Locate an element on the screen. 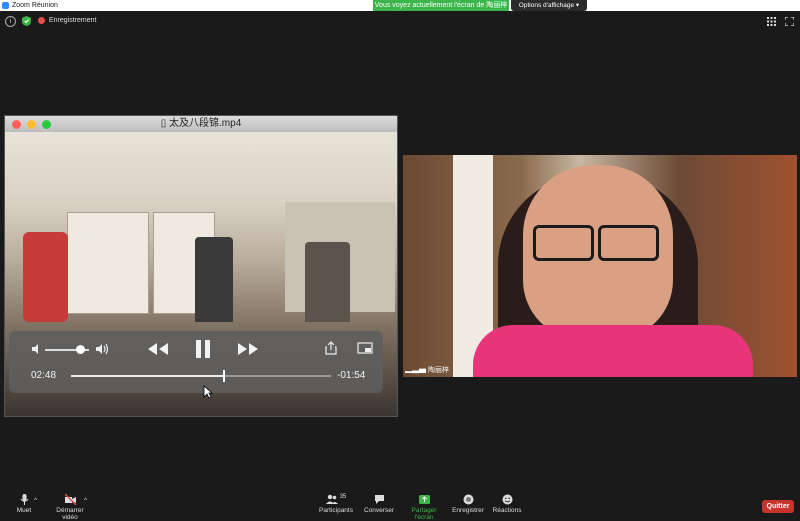 This screenshot has width=800, height=521. participants-button: 35 Participants is located at coordinates (336, 504).